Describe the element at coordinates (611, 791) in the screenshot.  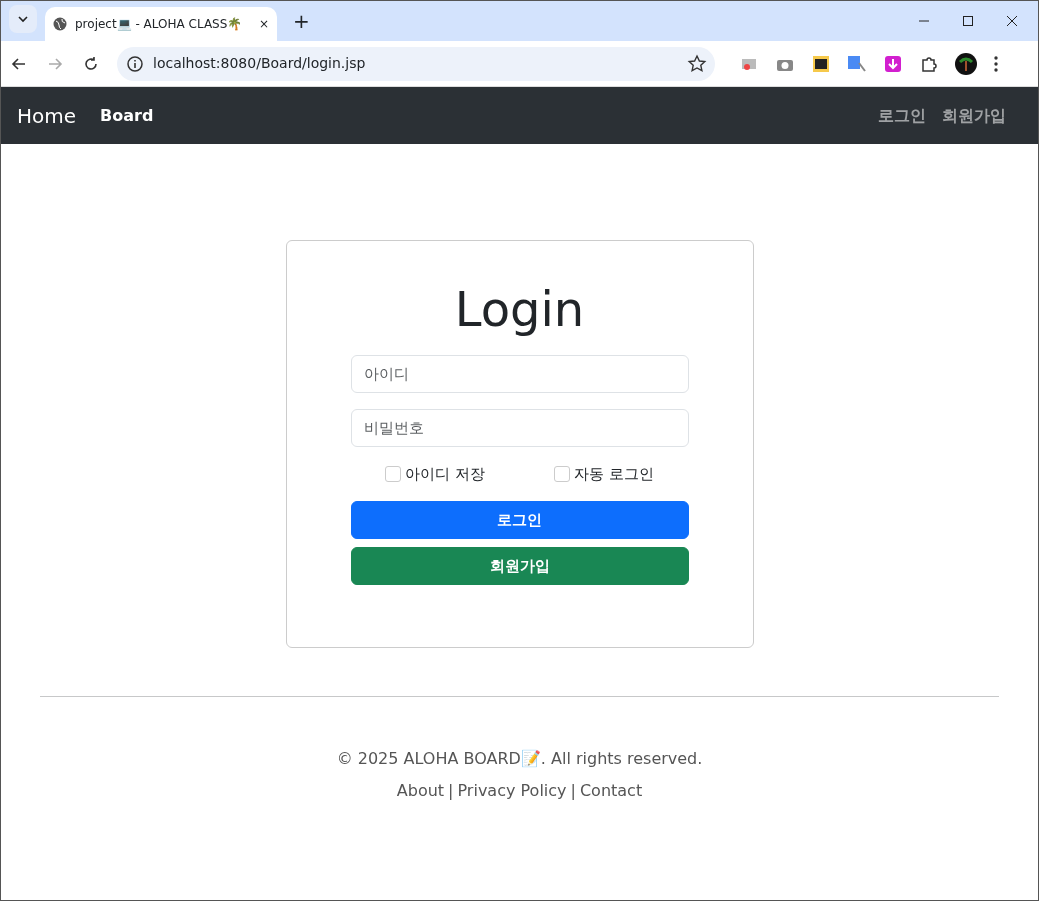
I see `footer-link: Contact` at that location.